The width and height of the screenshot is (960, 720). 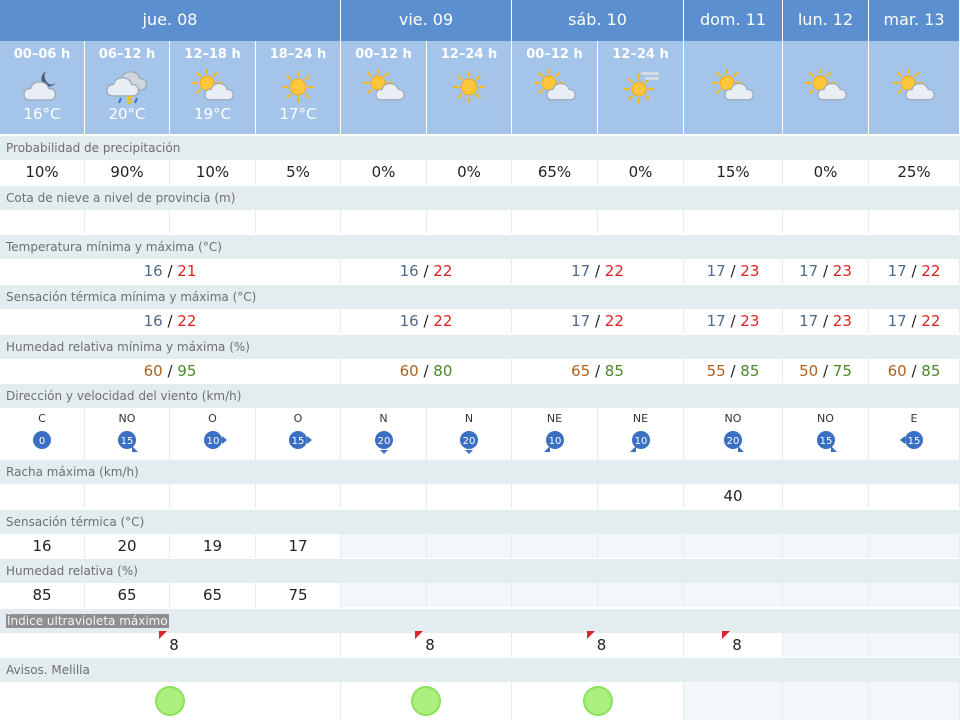 I want to click on row-label-temp: Temperatura mínima y máxima (°C), so click(x=480, y=247).